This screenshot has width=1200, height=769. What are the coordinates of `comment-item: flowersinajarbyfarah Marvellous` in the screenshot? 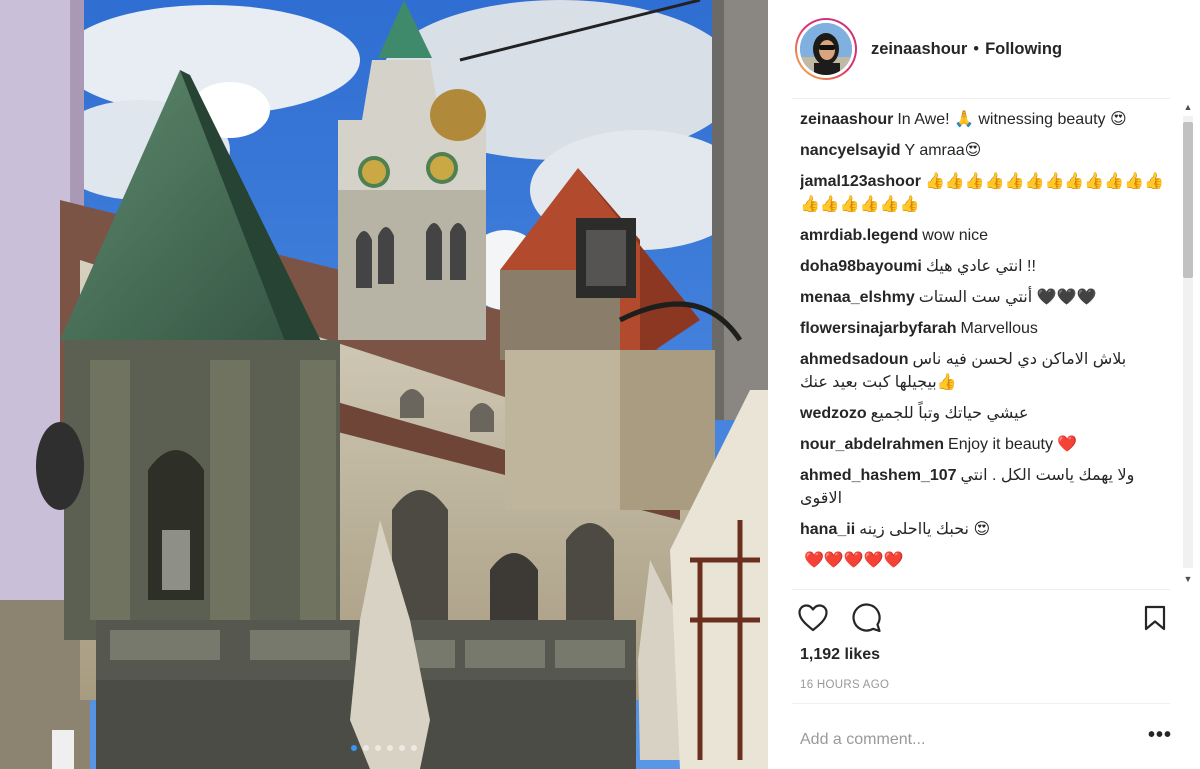 It's located at (986, 328).